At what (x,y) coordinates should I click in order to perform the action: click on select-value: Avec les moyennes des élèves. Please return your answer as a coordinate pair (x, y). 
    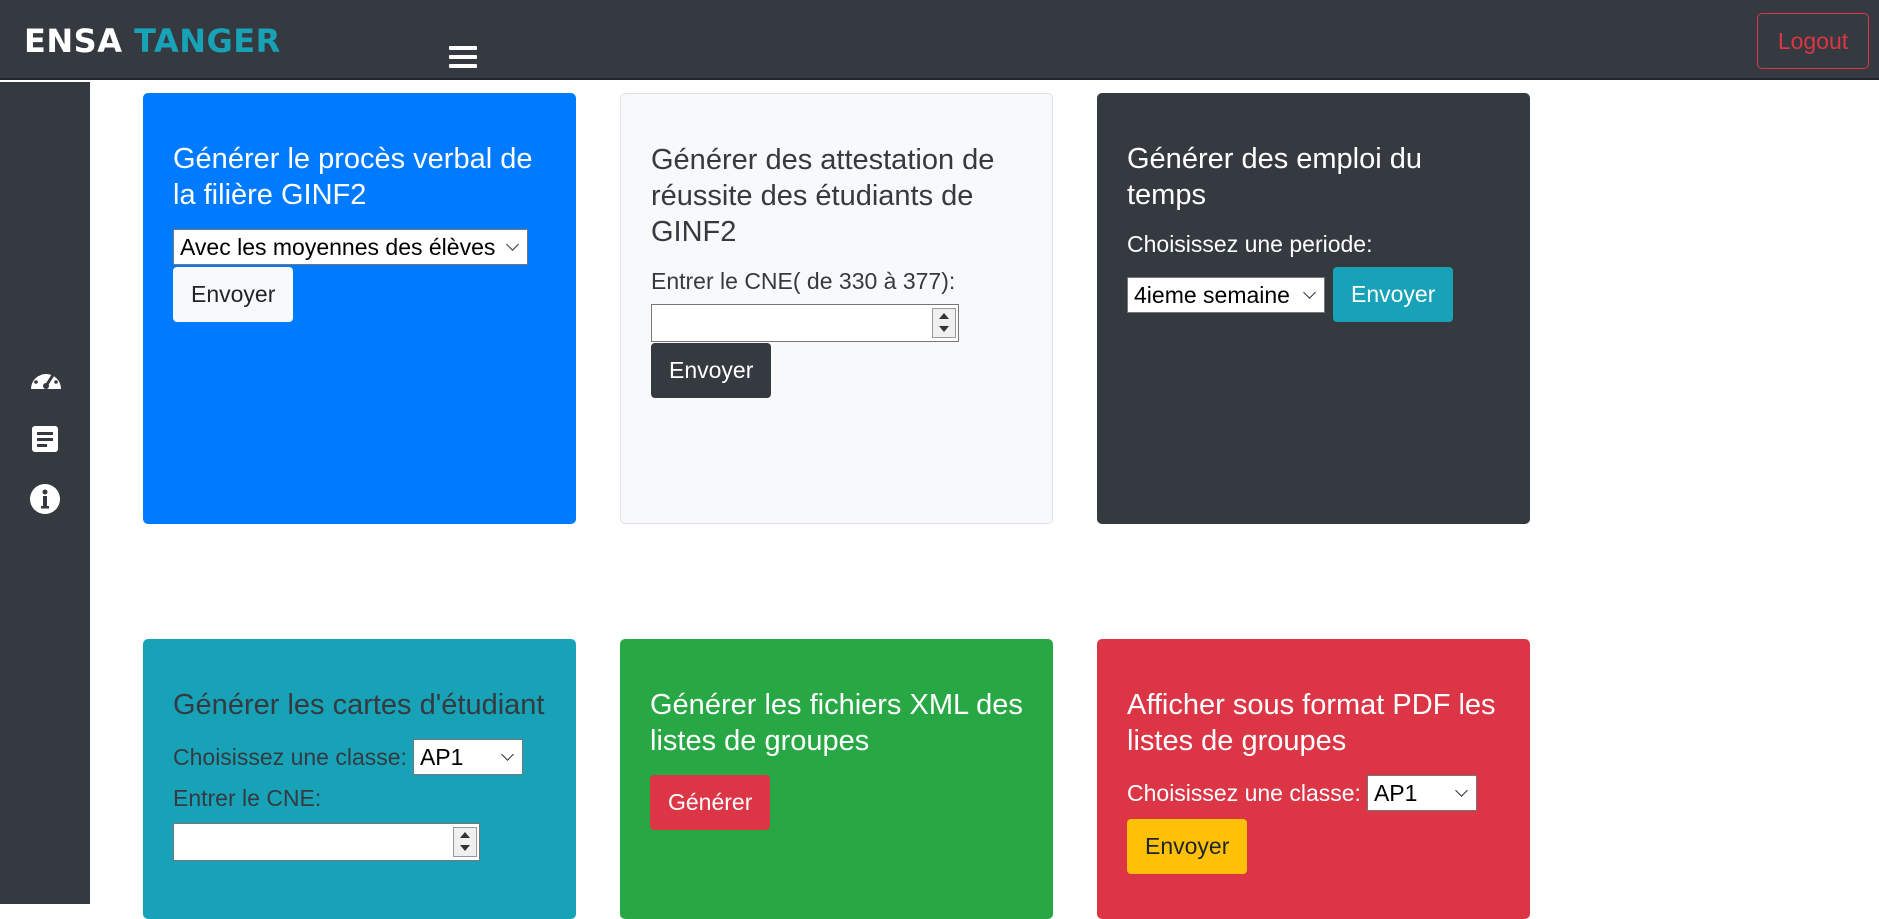
    Looking at the image, I should click on (338, 247).